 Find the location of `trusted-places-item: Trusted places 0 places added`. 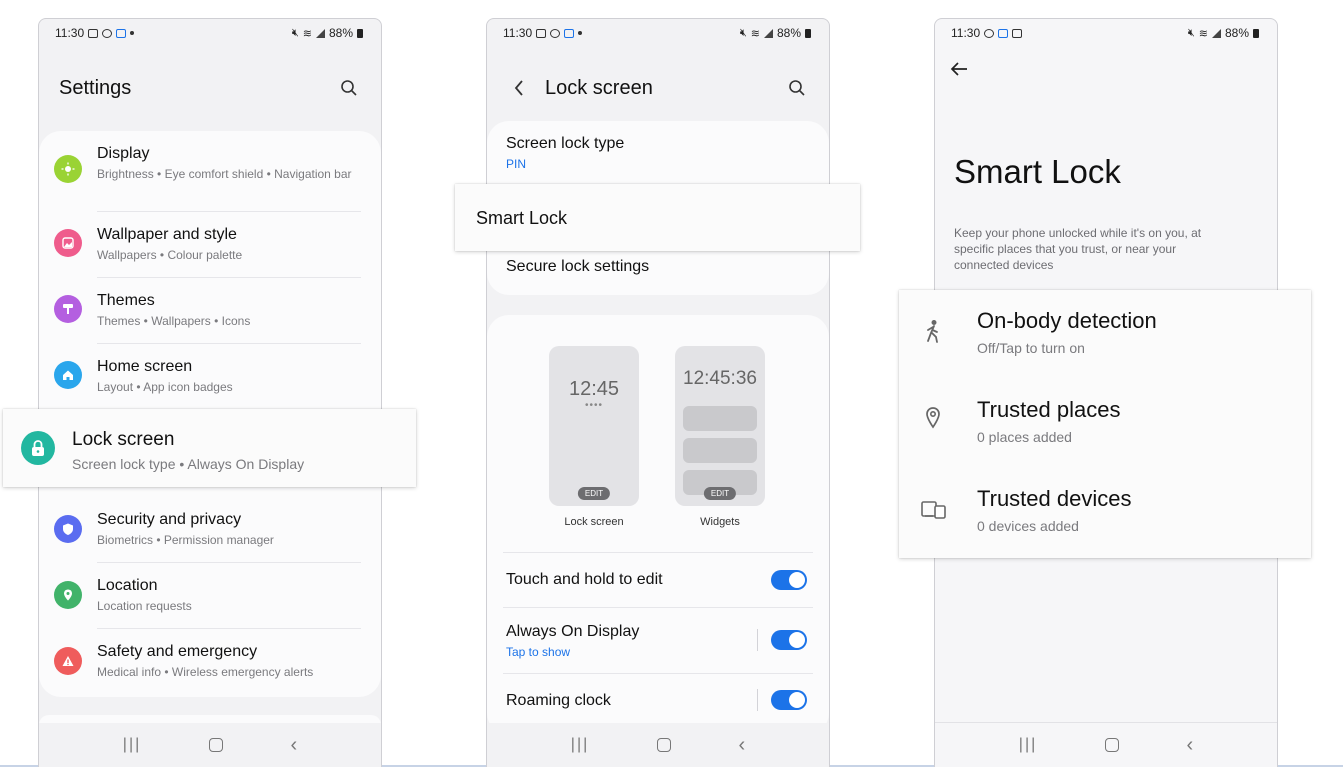

trusted-places-item: Trusted places 0 places added is located at coordinates (1105, 422).